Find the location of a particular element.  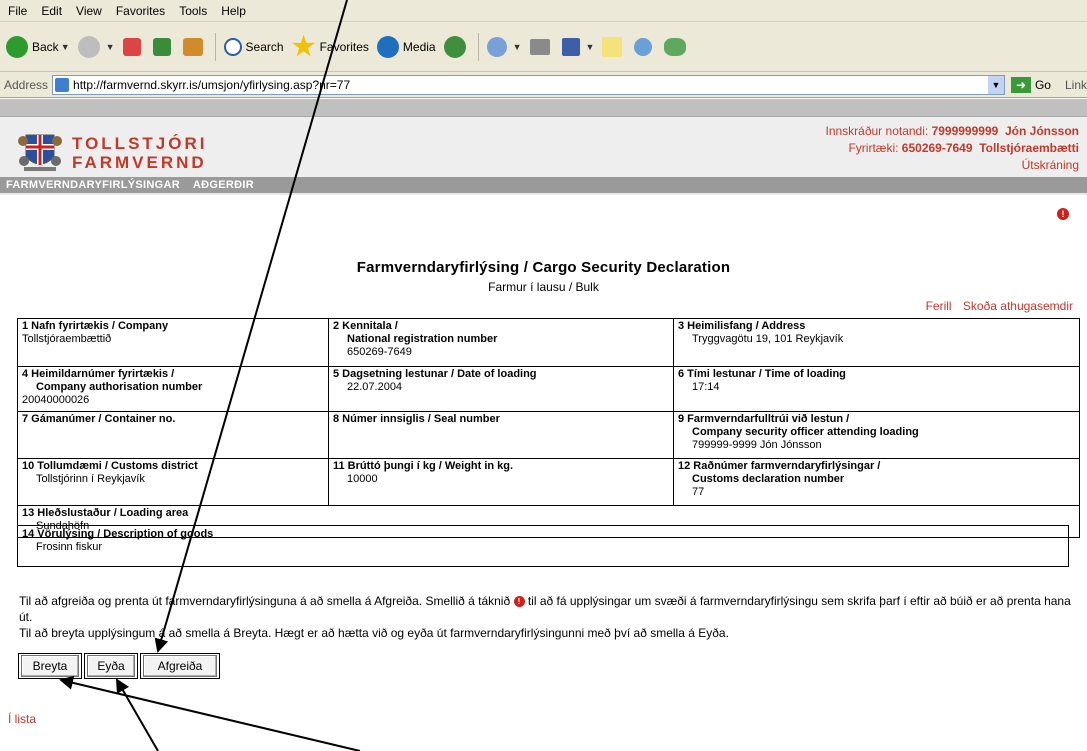

company-name: Tollstjóraembætti is located at coordinates (1029, 148).